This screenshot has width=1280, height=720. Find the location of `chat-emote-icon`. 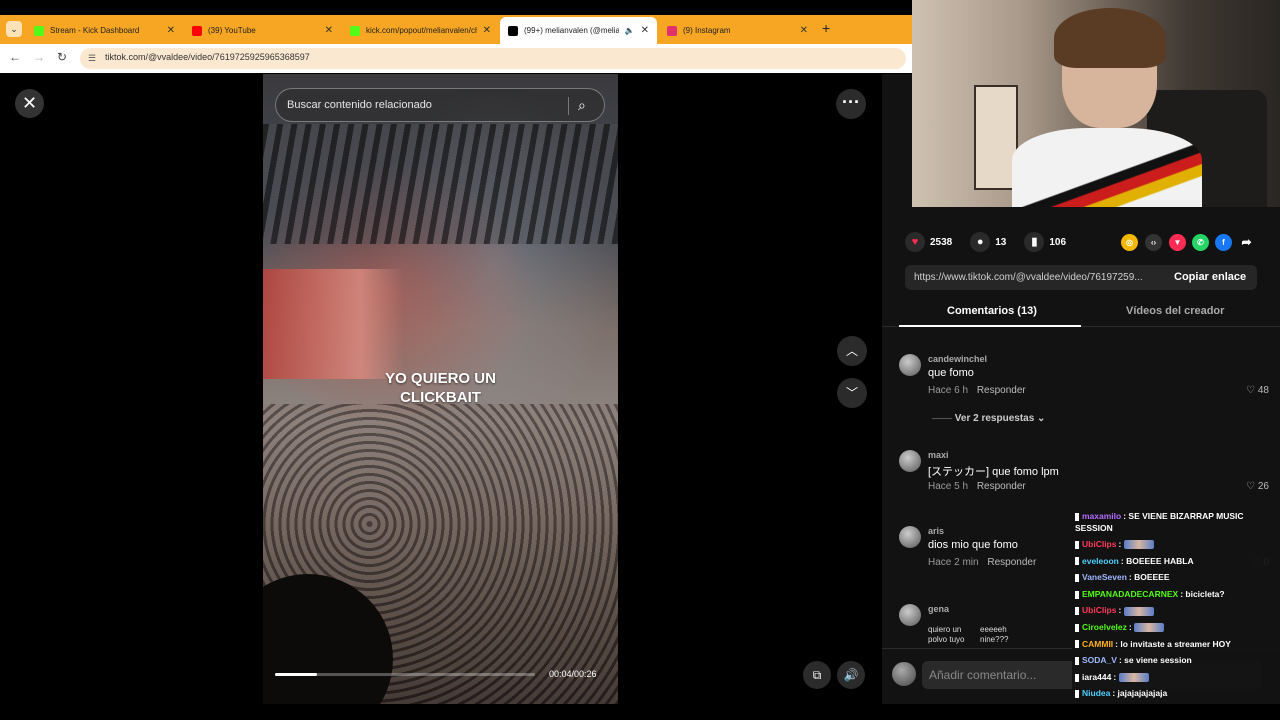

chat-emote-icon is located at coordinates (1133, 677).